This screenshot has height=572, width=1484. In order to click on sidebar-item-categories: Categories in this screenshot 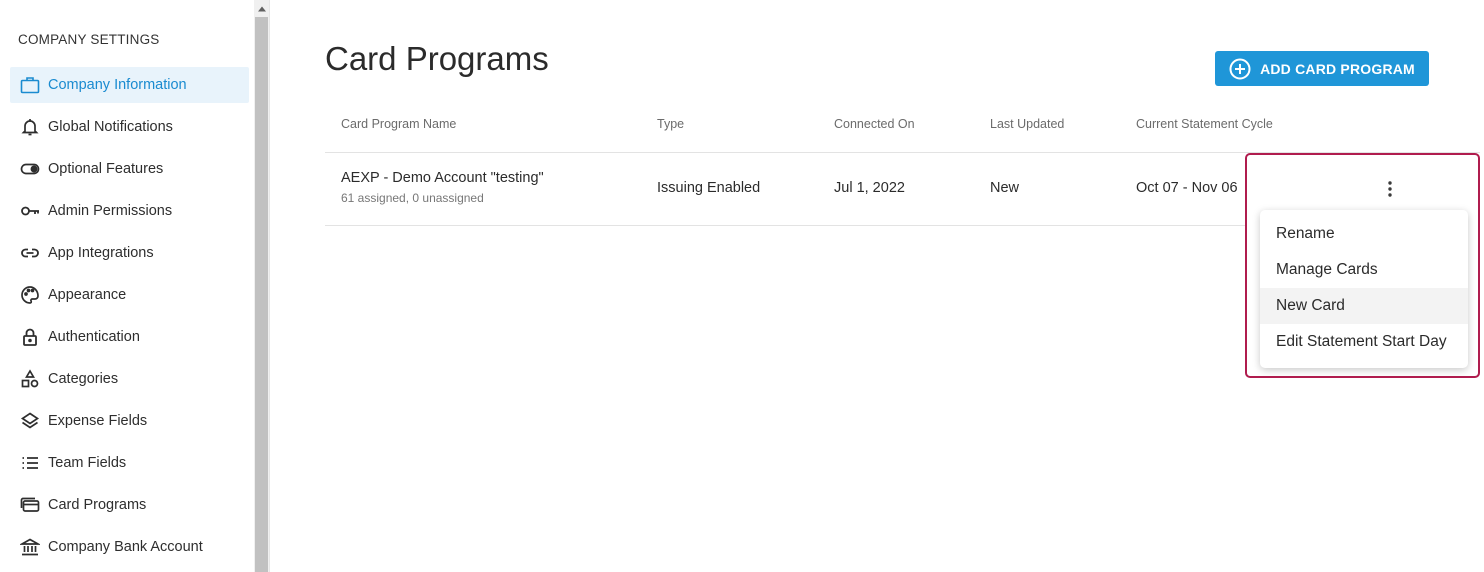, I will do `click(129, 379)`.